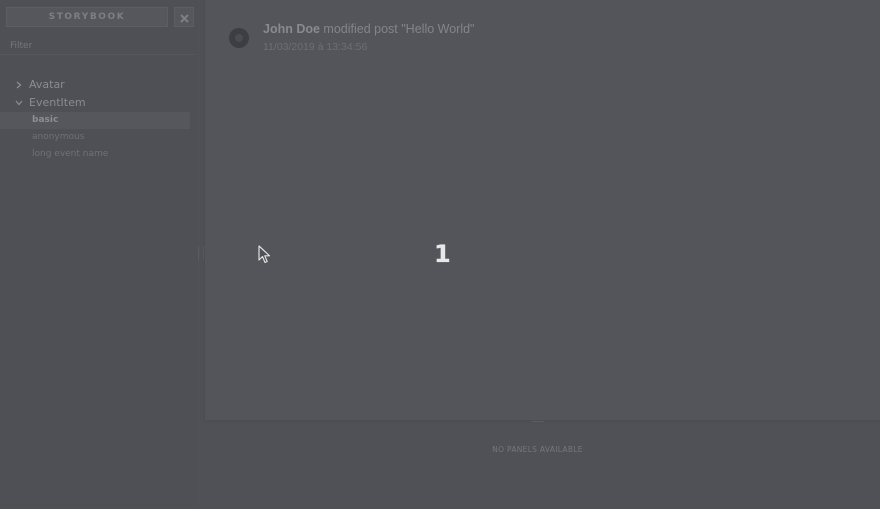 The image size is (880, 509). I want to click on brand-row: STORYBOOK, so click(100, 17).